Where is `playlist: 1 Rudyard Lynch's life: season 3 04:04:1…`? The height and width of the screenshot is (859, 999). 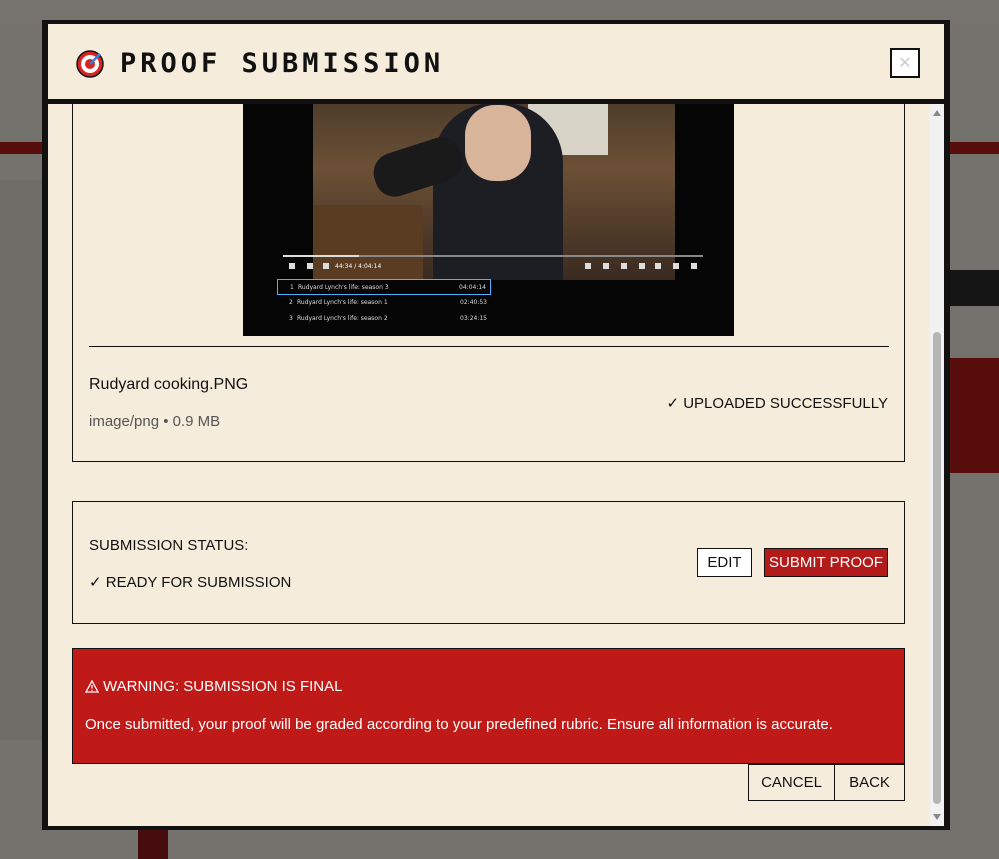 playlist: 1 Rudyard Lynch's life: season 3 04:04:1… is located at coordinates (384, 303).